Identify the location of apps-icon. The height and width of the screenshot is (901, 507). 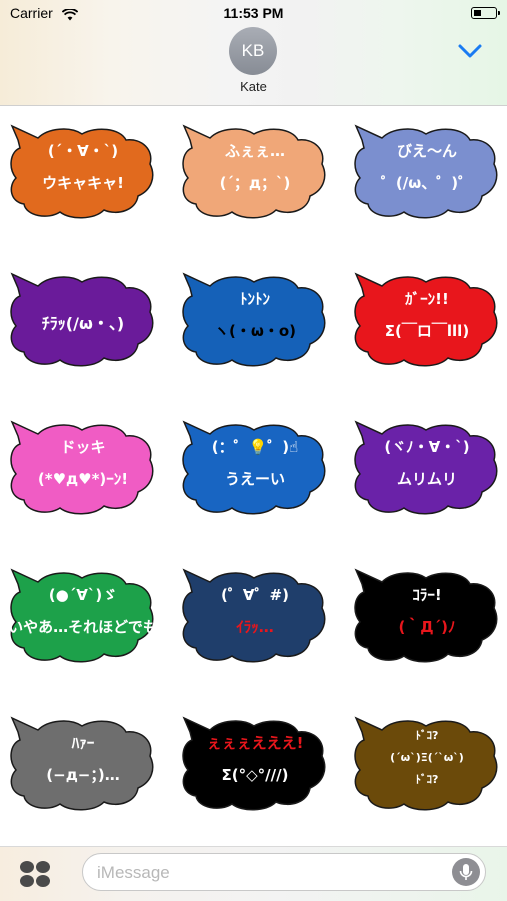
(35, 874).